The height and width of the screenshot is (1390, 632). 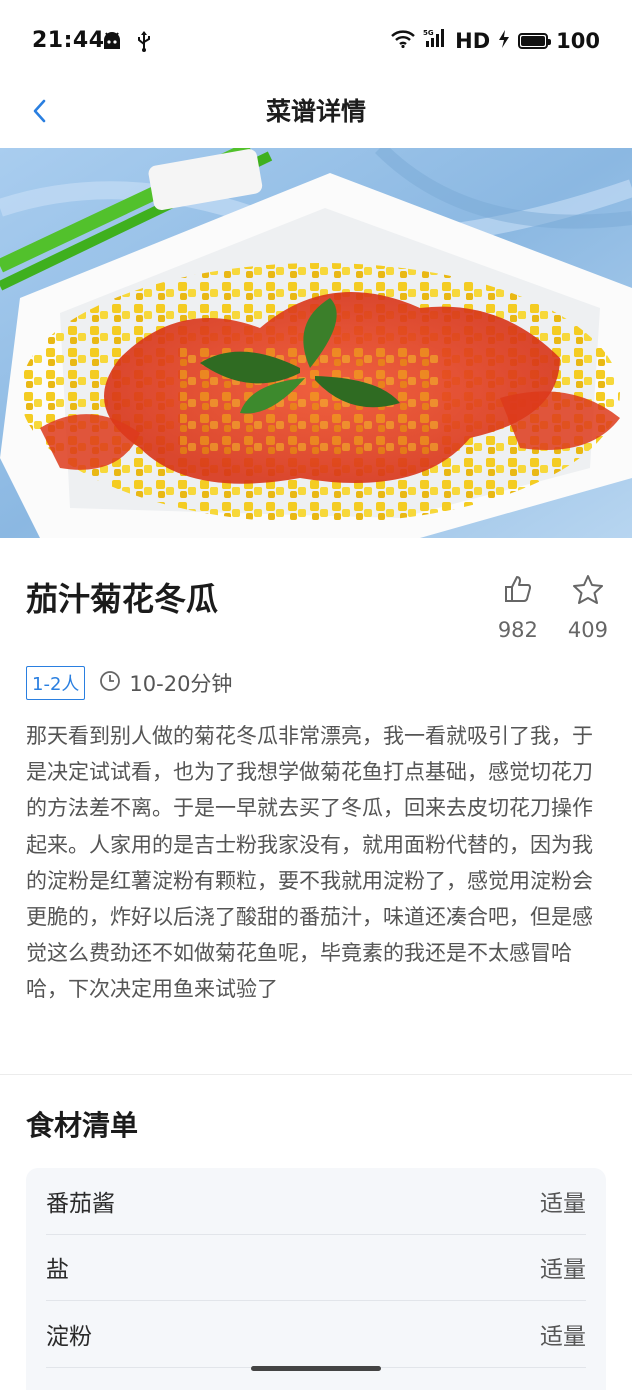 What do you see at coordinates (122, 599) in the screenshot?
I see `recipe-name: 茄汁菊花冬瓜` at bounding box center [122, 599].